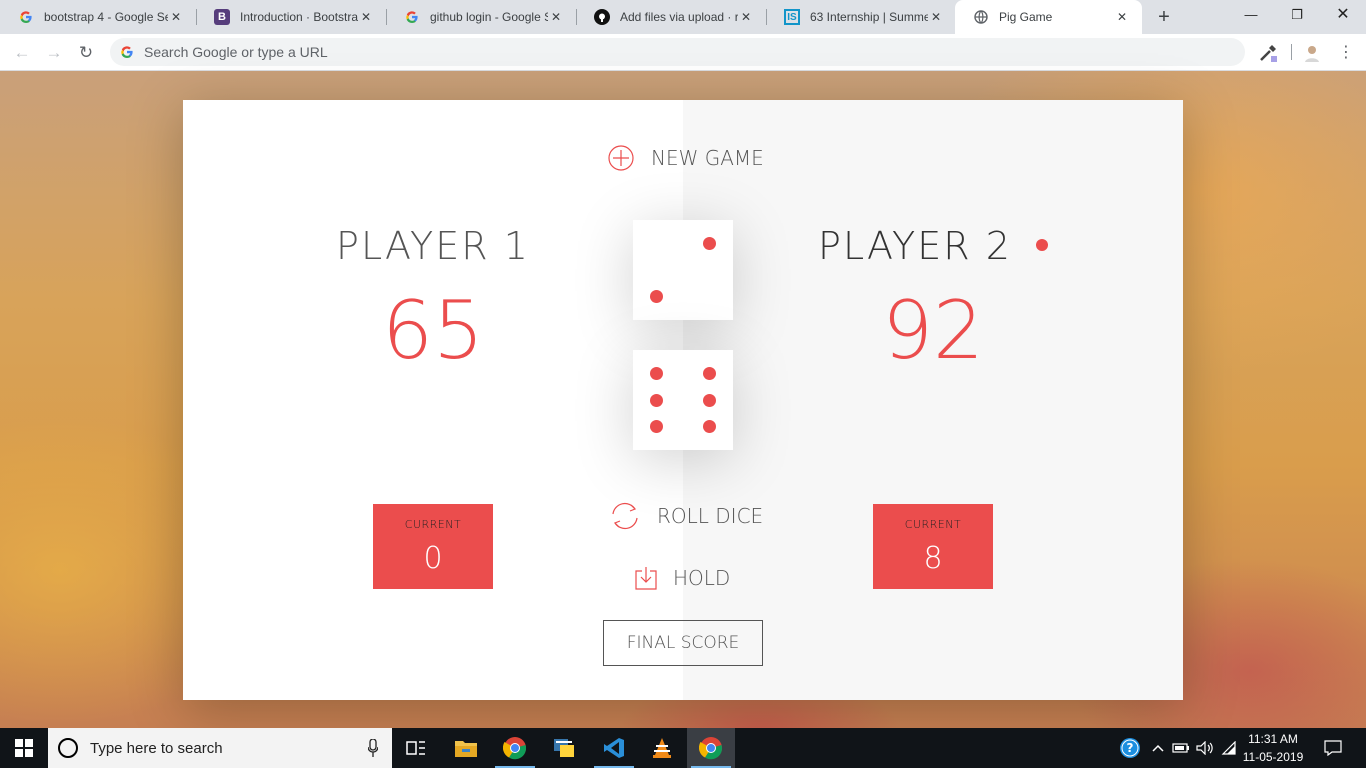 The width and height of the screenshot is (1366, 768). Describe the element at coordinates (662, 748) in the screenshot. I see `vlc-icon` at that location.